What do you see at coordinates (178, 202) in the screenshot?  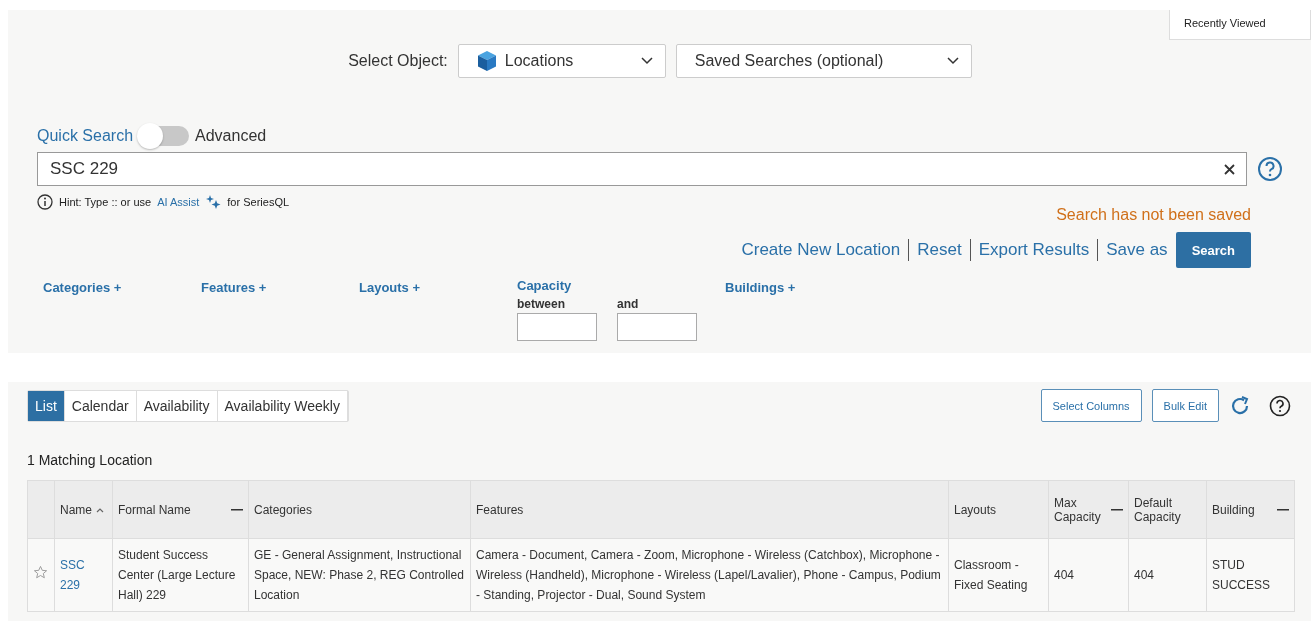 I see `ai-assist-link: AI Assist` at bounding box center [178, 202].